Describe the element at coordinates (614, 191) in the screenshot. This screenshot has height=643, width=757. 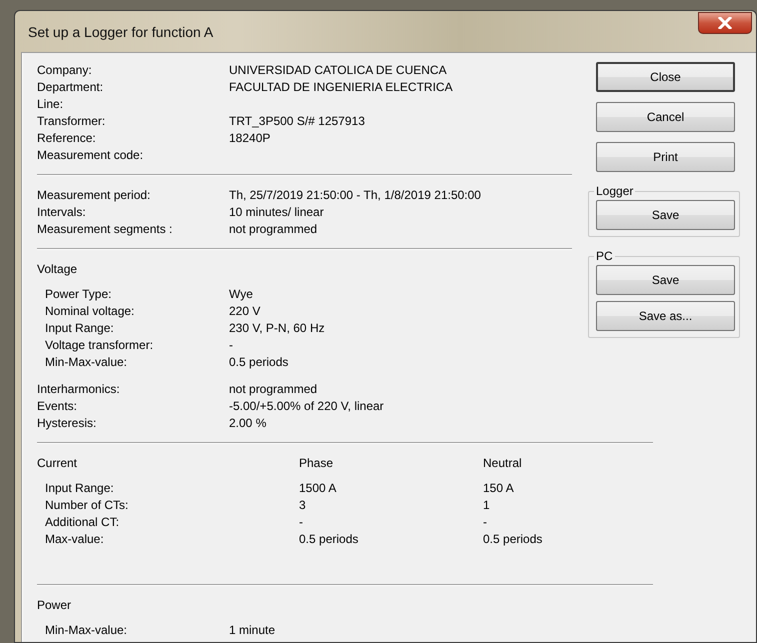
I see `group-title: Logger` at that location.